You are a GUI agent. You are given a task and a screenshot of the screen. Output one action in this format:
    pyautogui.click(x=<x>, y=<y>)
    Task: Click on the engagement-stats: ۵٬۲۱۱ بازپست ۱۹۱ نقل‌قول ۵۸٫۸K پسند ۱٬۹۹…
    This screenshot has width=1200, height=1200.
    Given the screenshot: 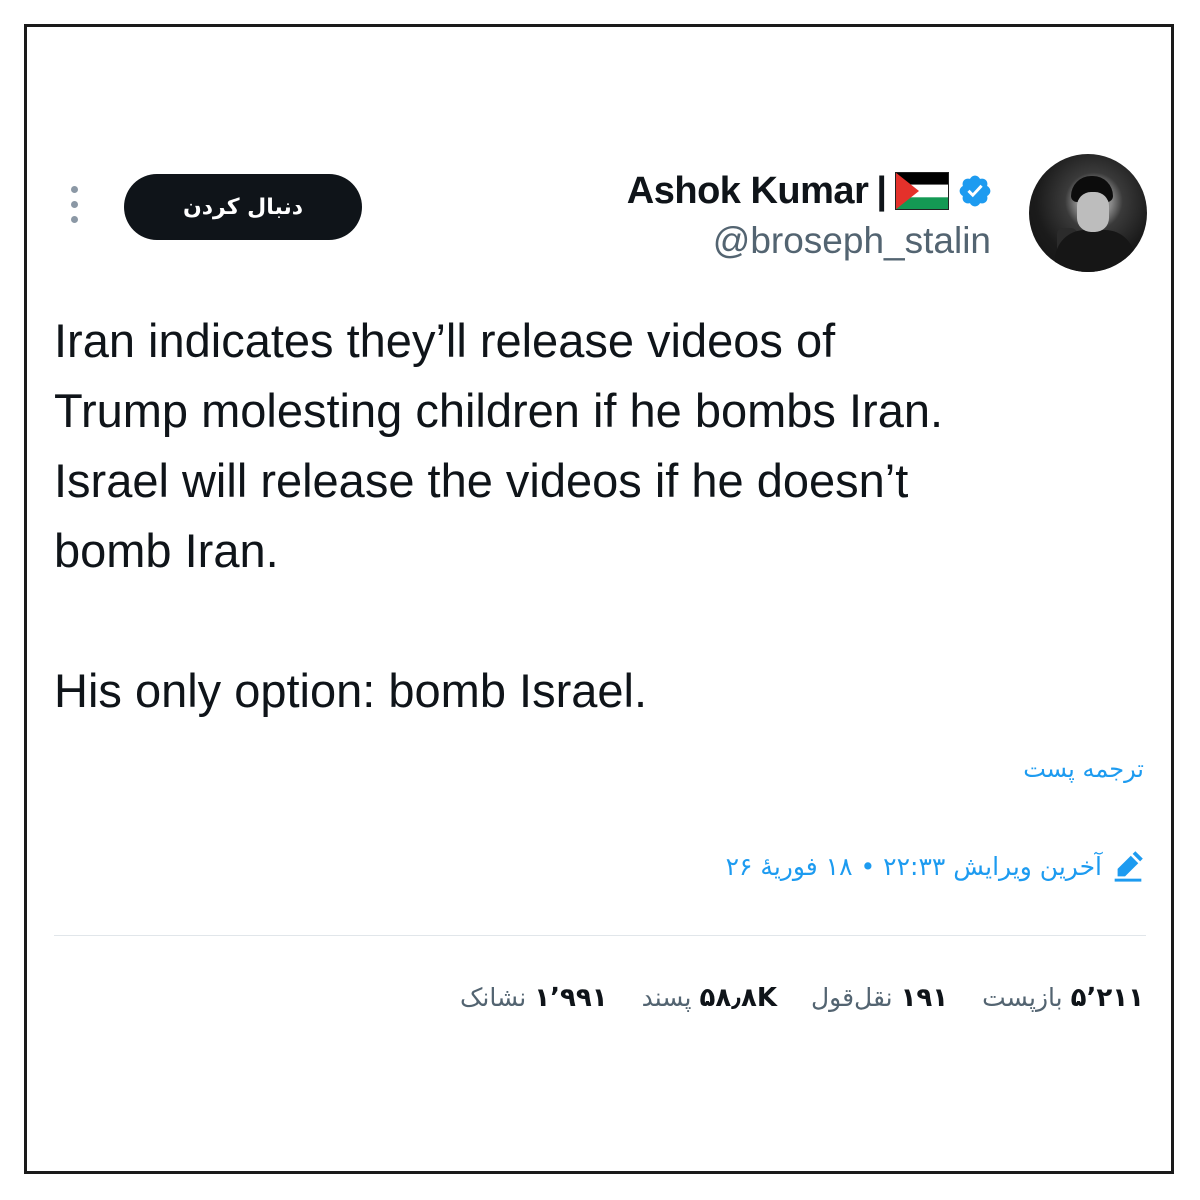 What is the action you would take?
    pyautogui.click(x=802, y=998)
    